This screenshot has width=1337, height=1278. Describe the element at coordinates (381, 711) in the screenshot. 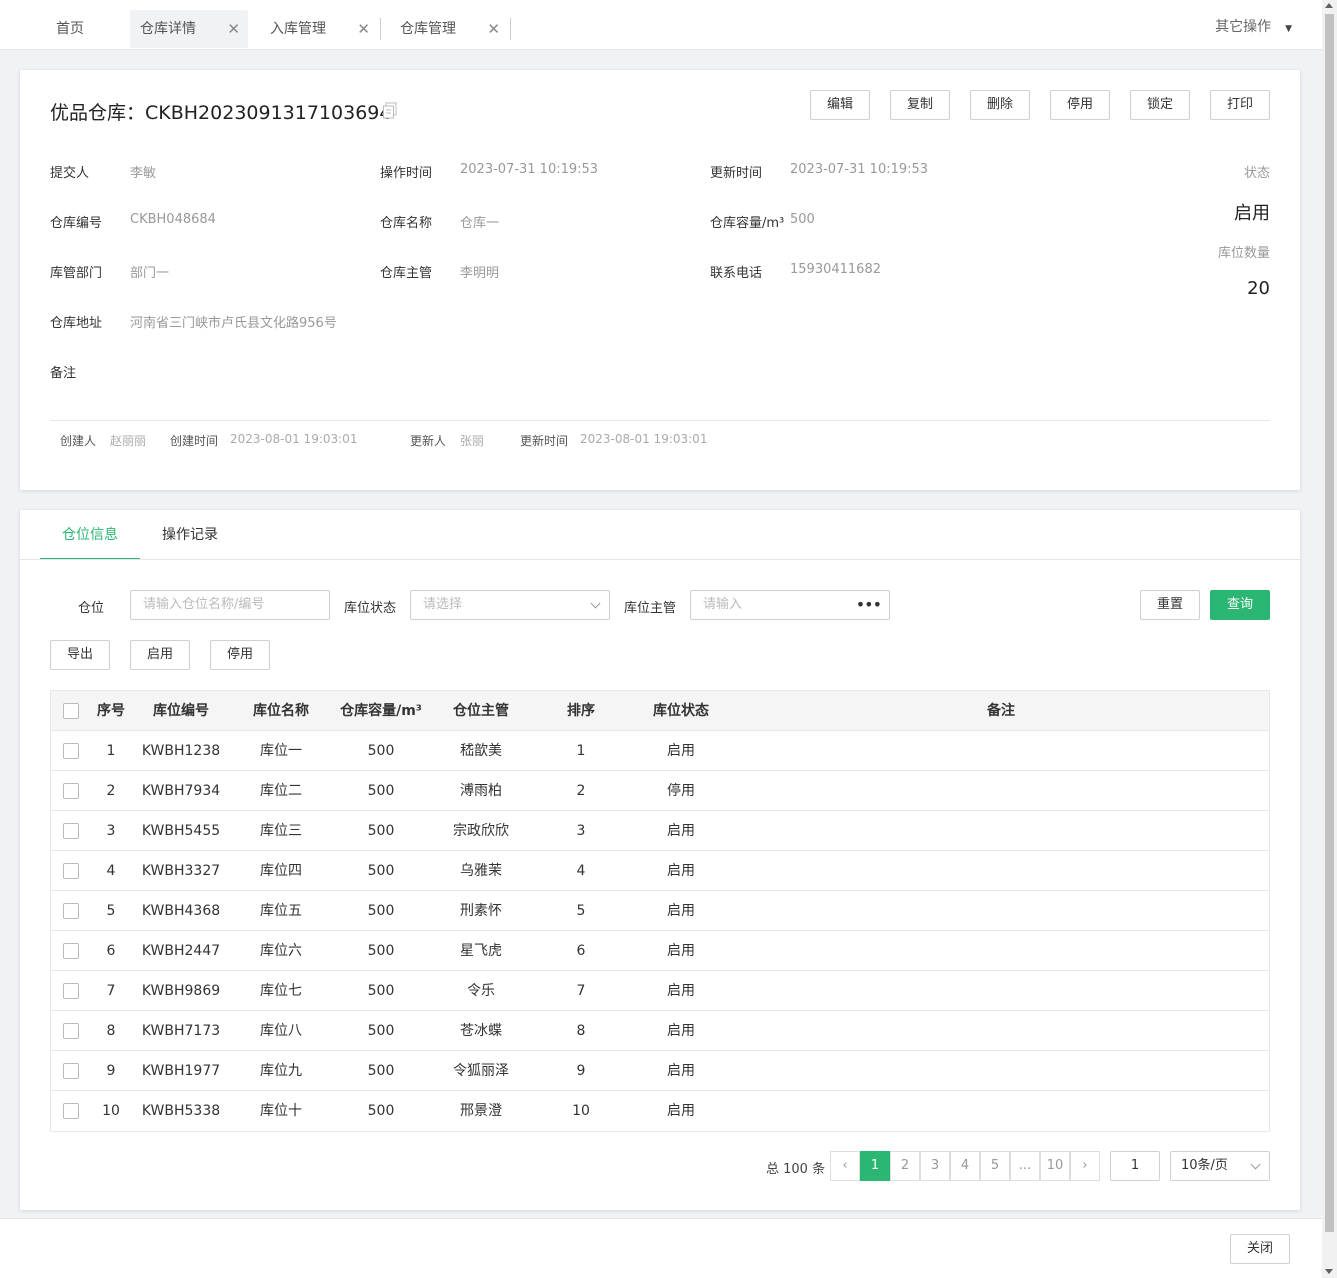

I see `col-header: 仓库容量/m³` at that location.